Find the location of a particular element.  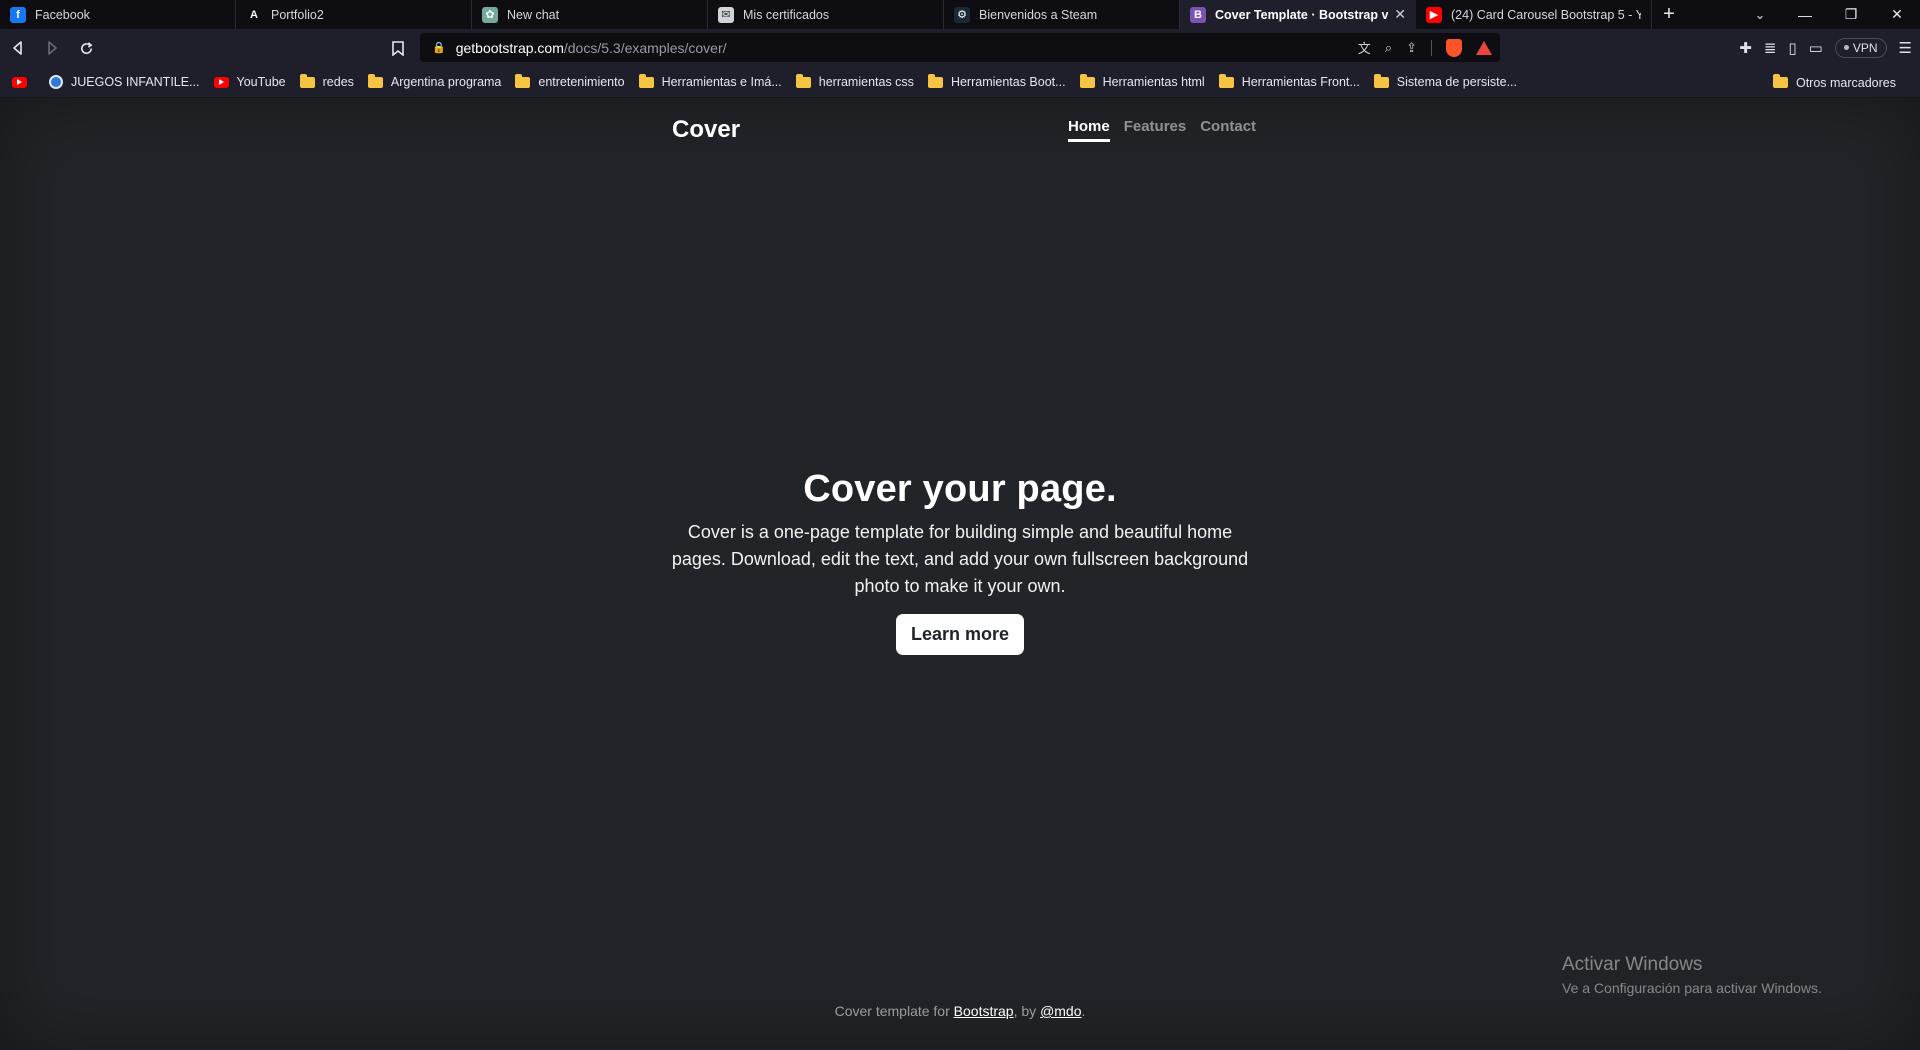

tab-4: ⚙ Bienvenidos a Steam is located at coordinates (1062, 14).